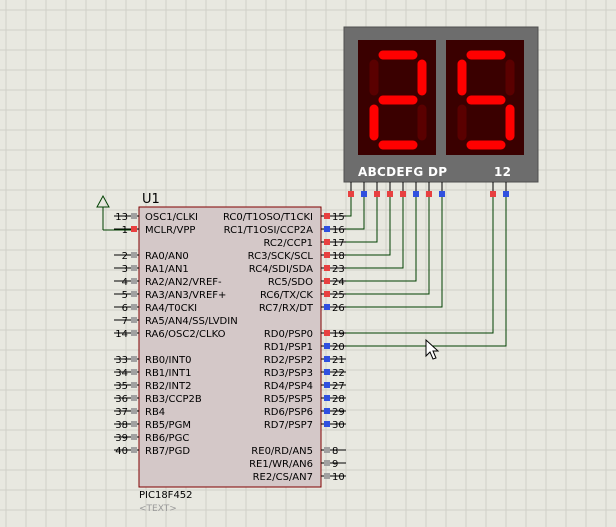 The width and height of the screenshot is (616, 527). I want to click on pin-number: 18, so click(338, 256).